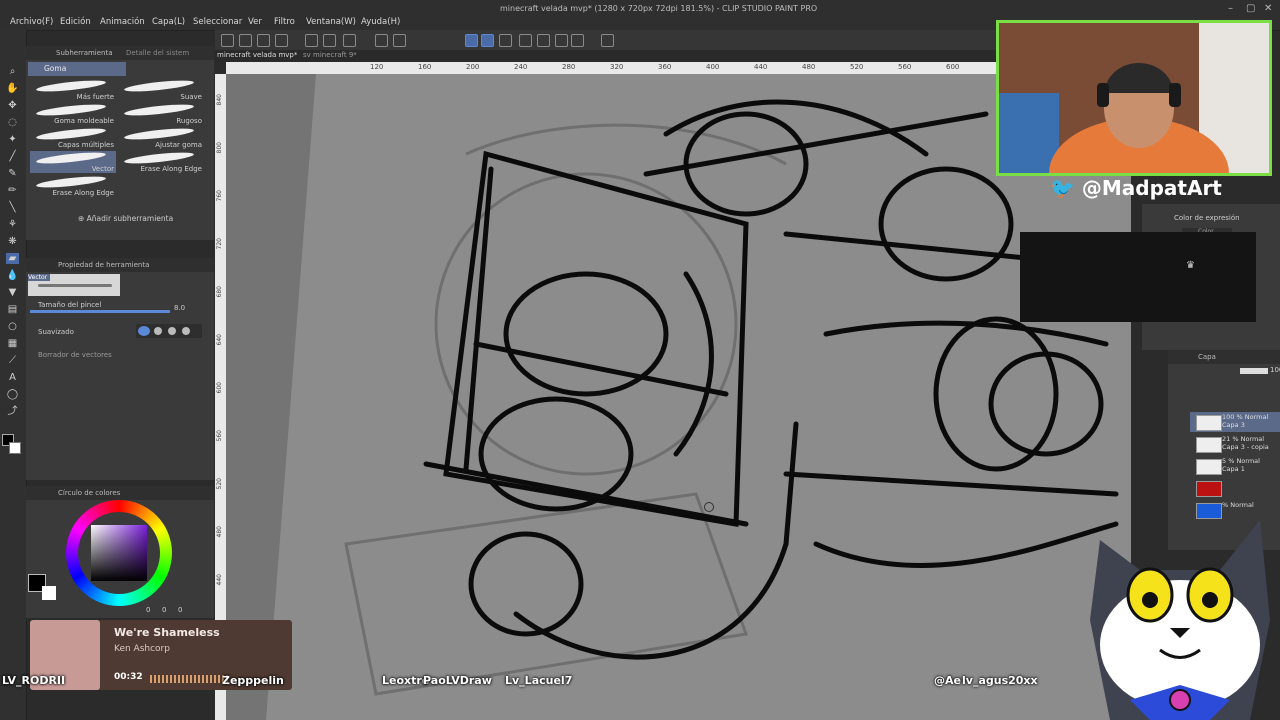  I want to click on opacity-value: 100, so click(1275, 370).